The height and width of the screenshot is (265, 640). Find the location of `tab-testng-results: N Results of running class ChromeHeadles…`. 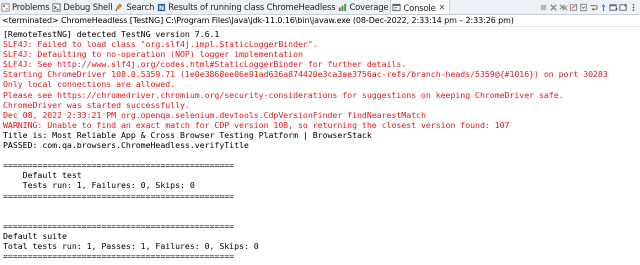

tab-testng-results: N Results of running class ChromeHeadles… is located at coordinates (246, 7).